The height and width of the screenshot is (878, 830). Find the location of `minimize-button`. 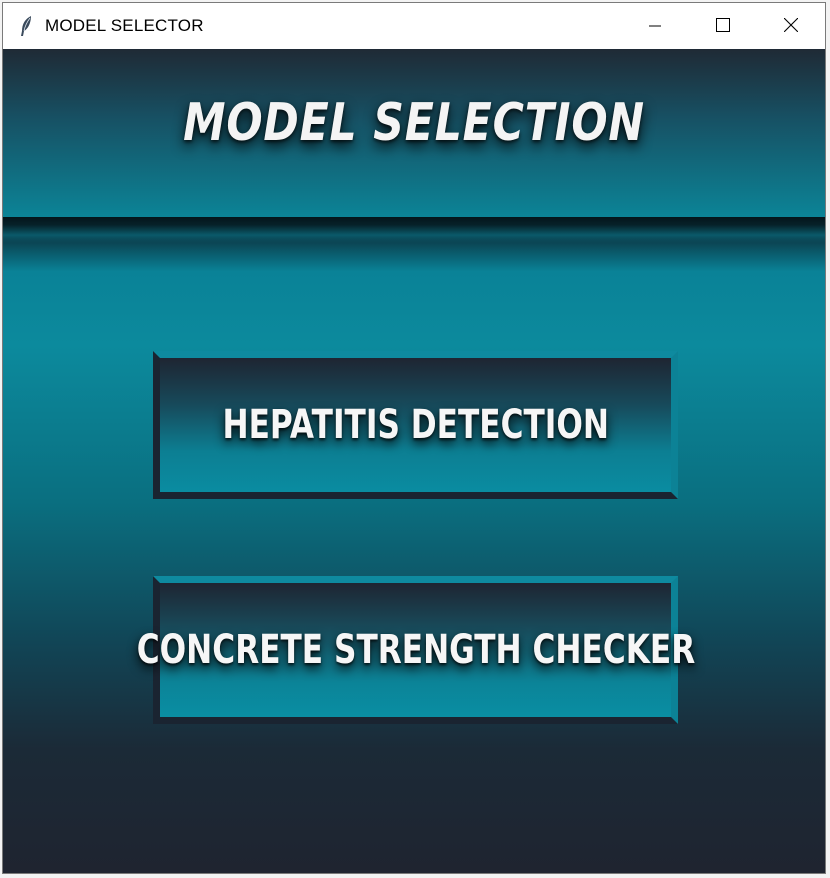

minimize-button is located at coordinates (655, 26).